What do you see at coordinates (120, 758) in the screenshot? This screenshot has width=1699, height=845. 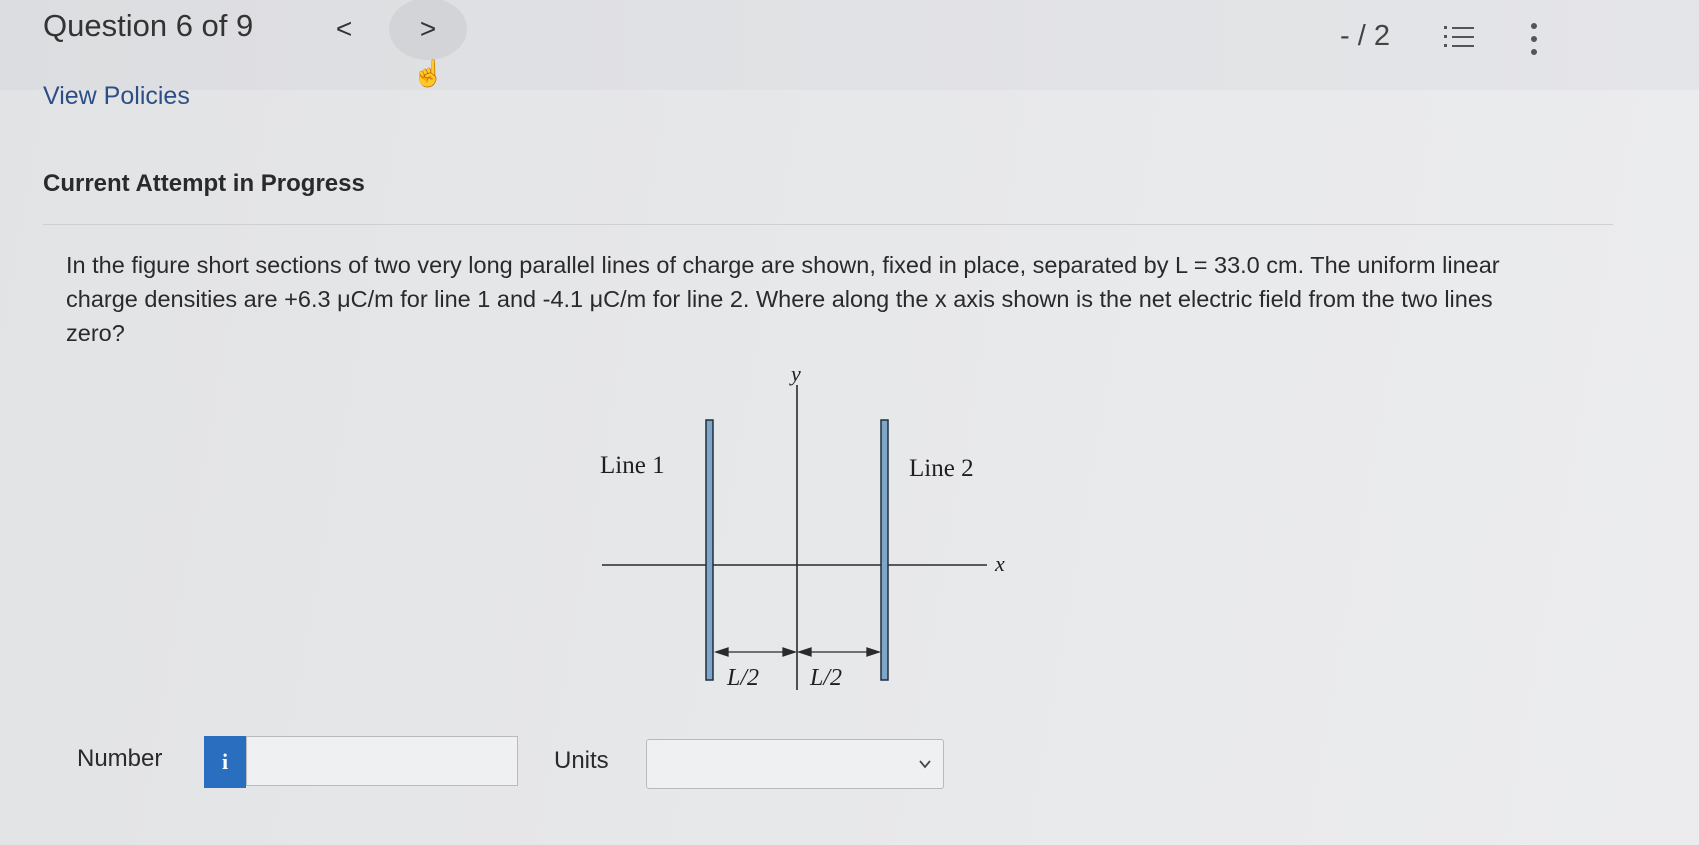 I see `number-label: Number` at bounding box center [120, 758].